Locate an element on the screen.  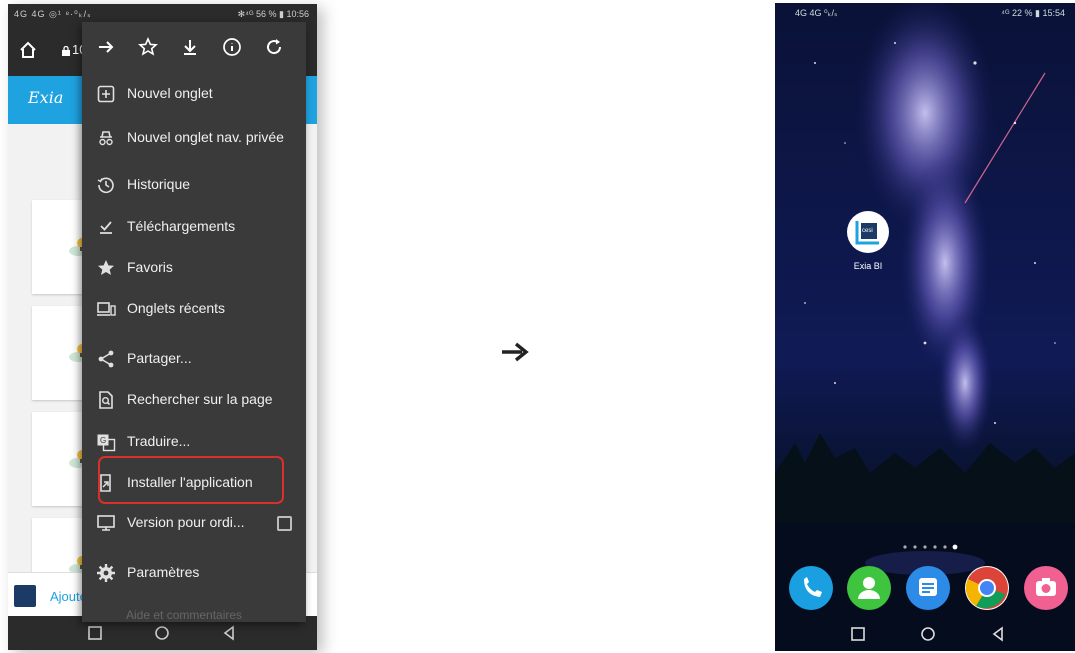
desktop-version-checkbox is located at coordinates (284, 523).